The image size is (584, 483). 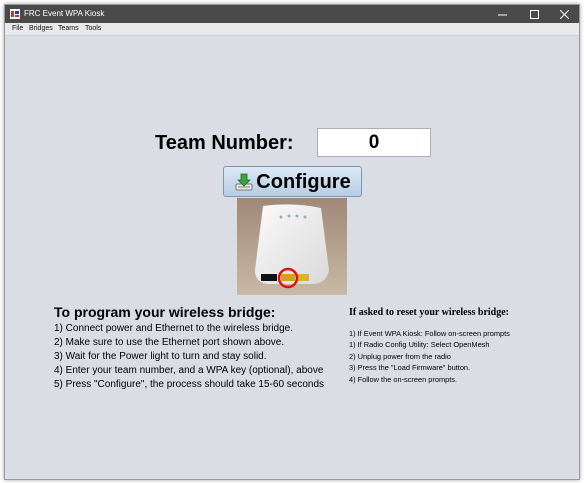 I want to click on reset-step: 3) Press the "Load Firmware" button., so click(x=410, y=368).